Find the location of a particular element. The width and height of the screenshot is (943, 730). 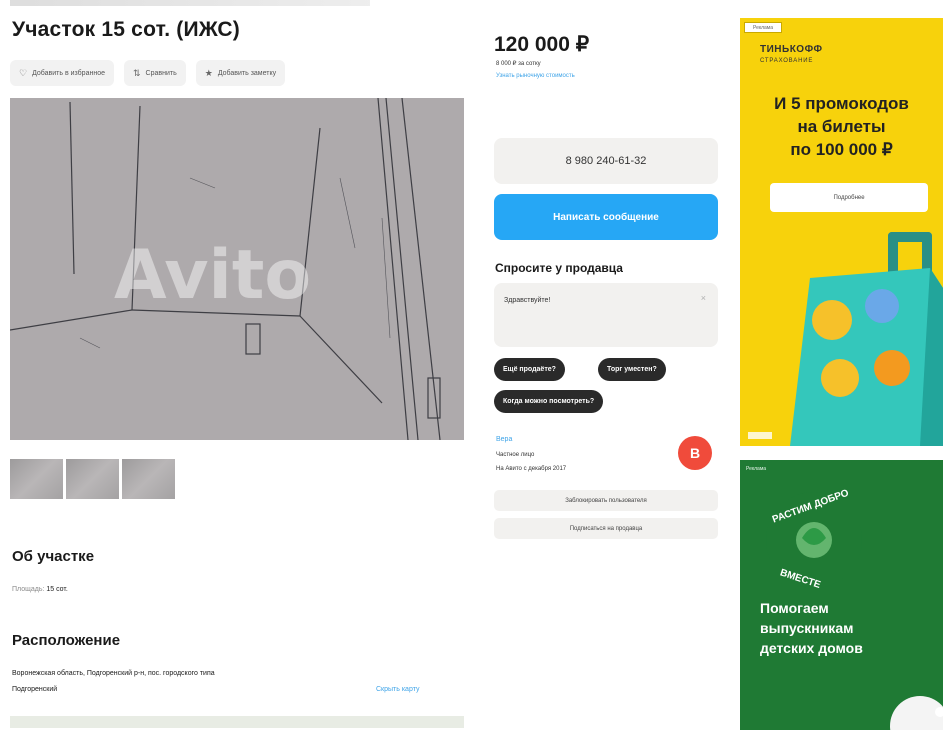

write-message-button: Написать сообщение is located at coordinates (606, 217).